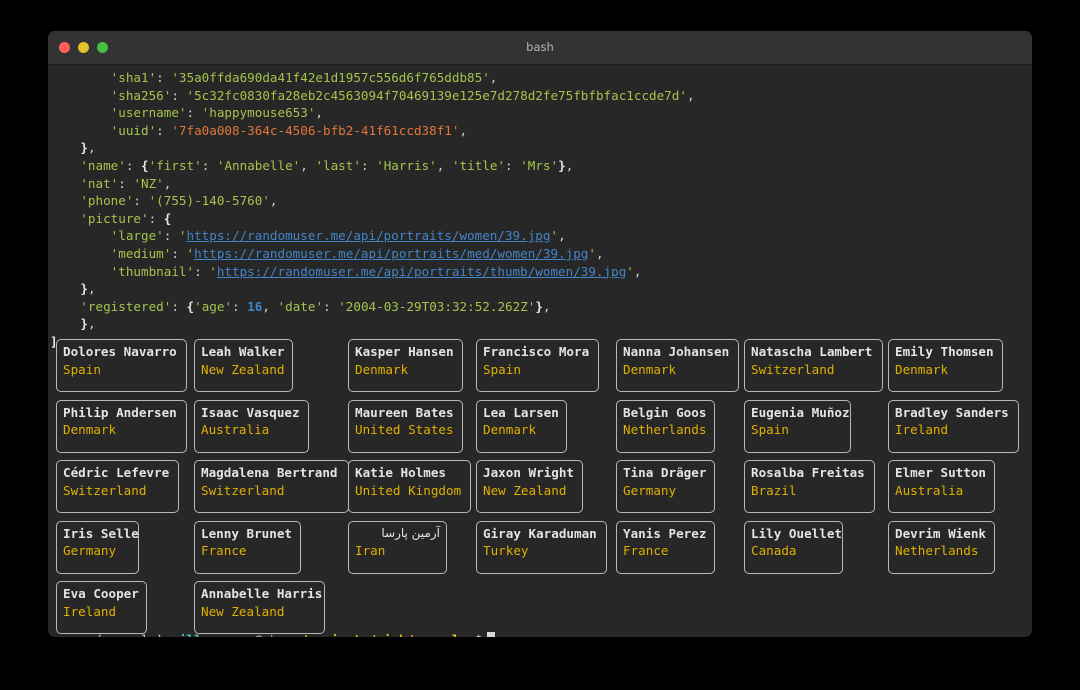 This screenshot has width=1080, height=690. Describe the element at coordinates (941, 547) in the screenshot. I see `user-panel: Devrim Wienk Netherlands` at that location.